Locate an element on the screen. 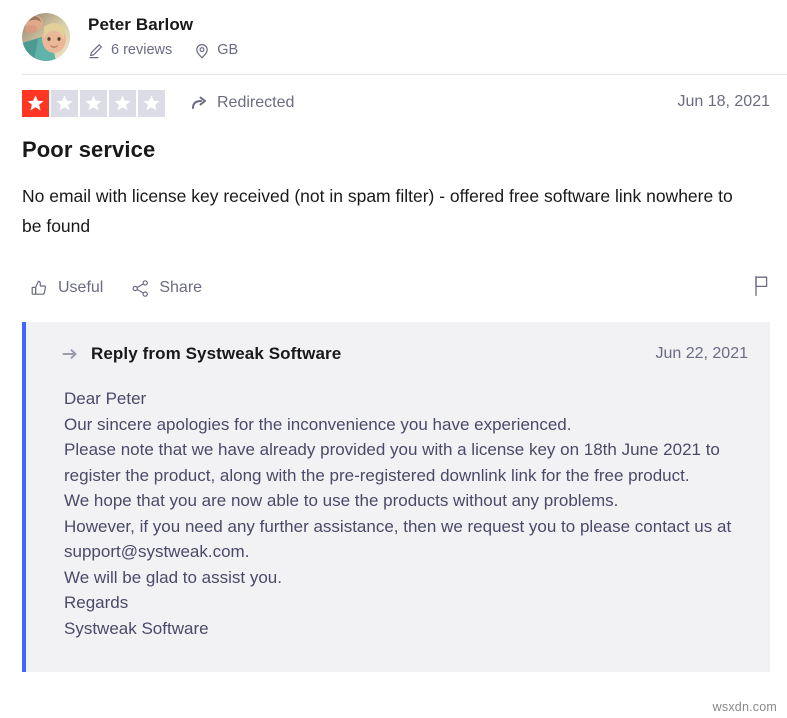 This screenshot has width=787, height=718. pencil-icon is located at coordinates (96, 51).